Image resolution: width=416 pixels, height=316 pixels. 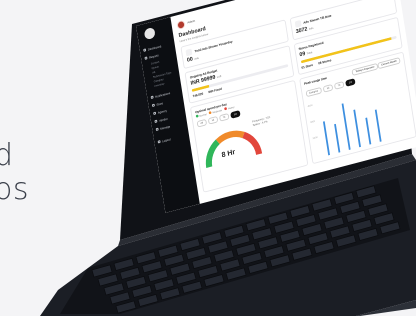 I want to click on sidebar-item-label: Manage, so click(x=165, y=127).